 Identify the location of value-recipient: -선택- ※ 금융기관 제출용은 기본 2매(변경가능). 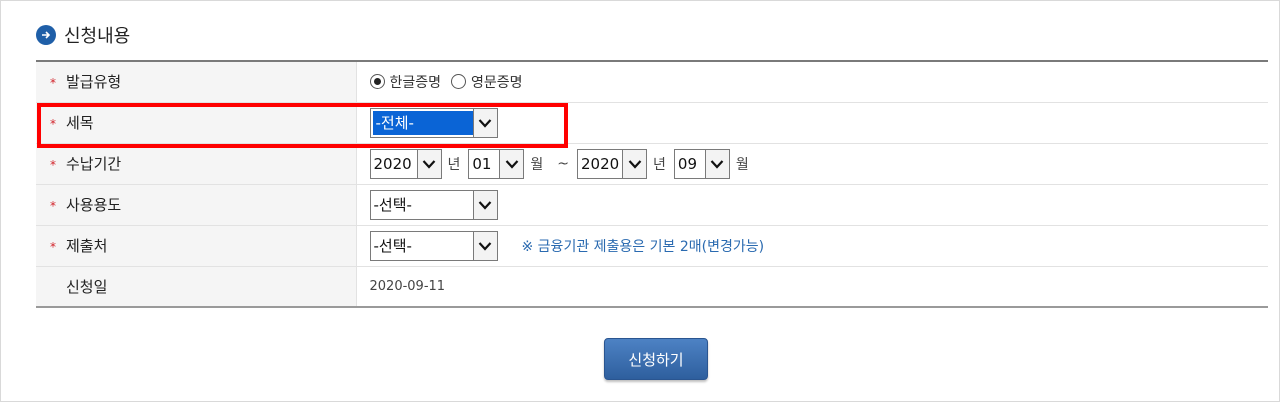
(812, 246).